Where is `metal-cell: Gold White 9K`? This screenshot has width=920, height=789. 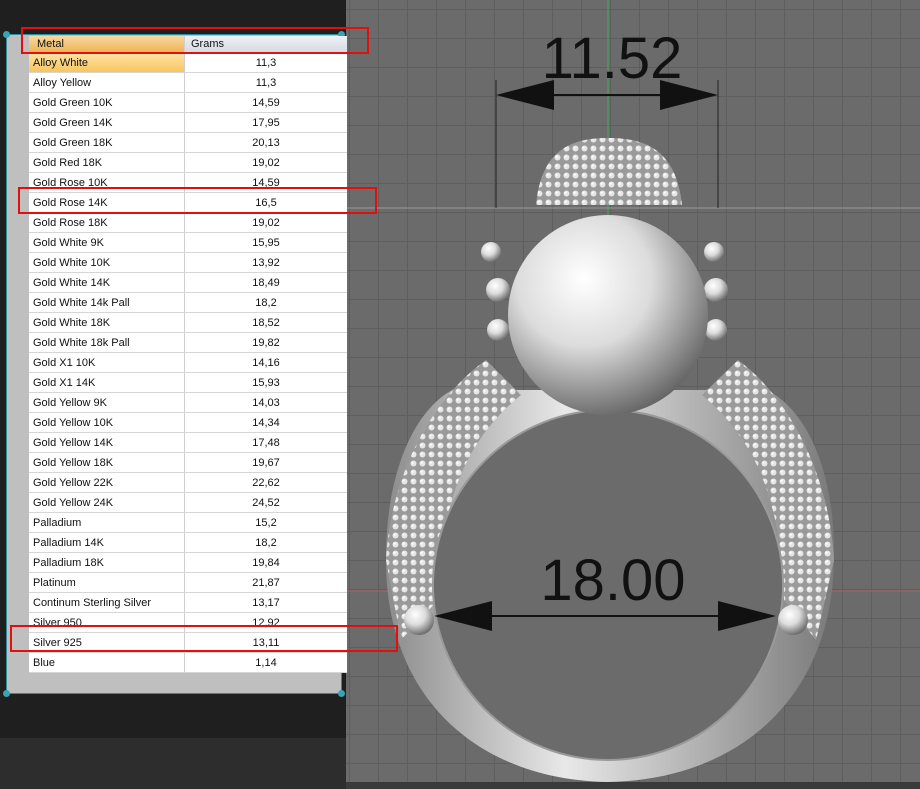
metal-cell: Gold White 9K is located at coordinates (107, 242).